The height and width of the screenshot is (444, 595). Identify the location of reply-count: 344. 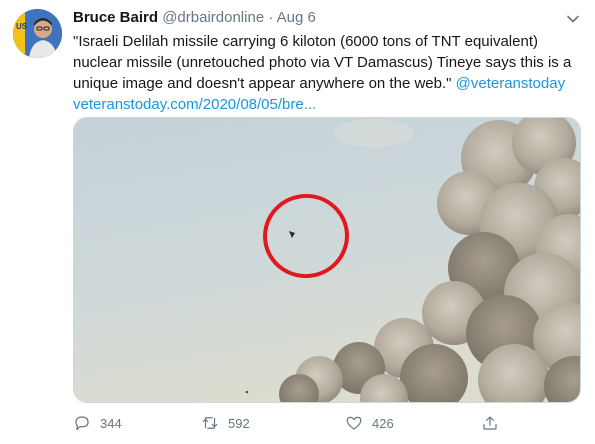
(111, 423).